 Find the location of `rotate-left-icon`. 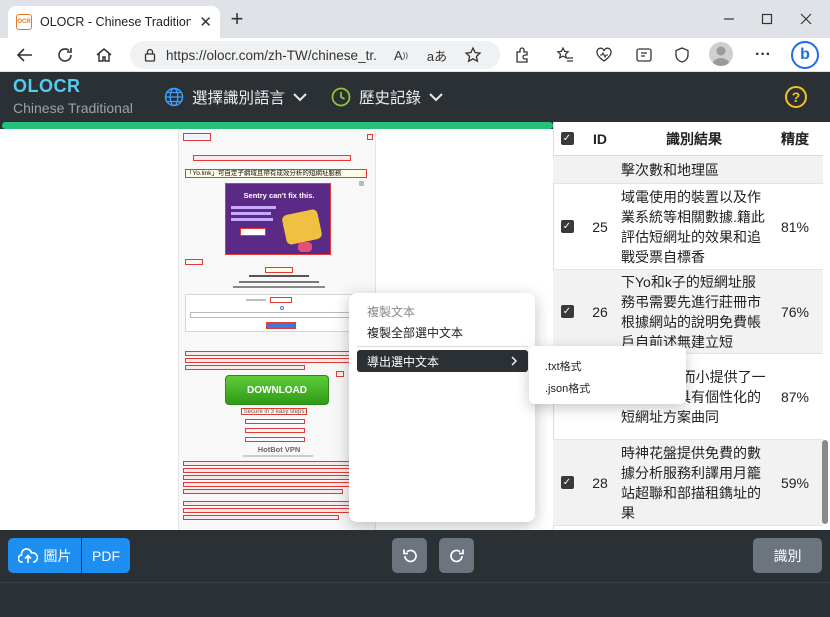

rotate-left-icon is located at coordinates (410, 556).